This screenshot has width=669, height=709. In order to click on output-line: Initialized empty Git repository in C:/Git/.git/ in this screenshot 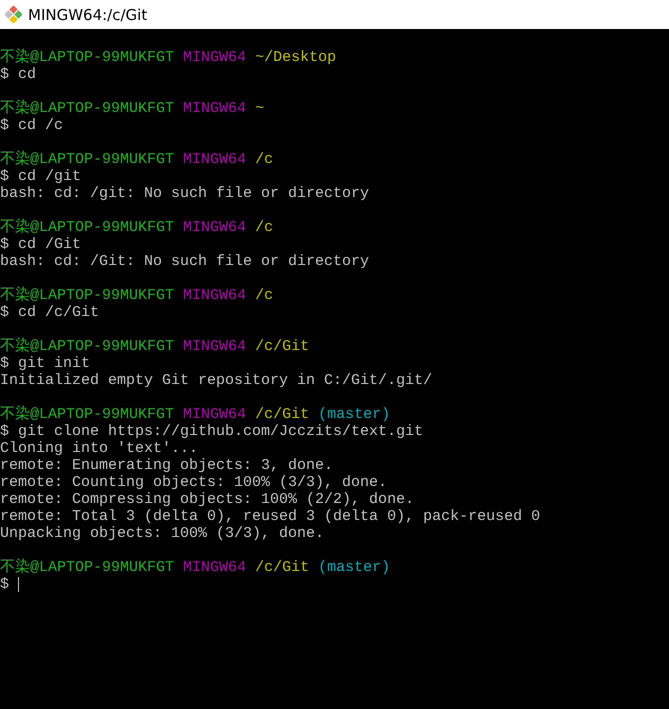, I will do `click(216, 380)`.